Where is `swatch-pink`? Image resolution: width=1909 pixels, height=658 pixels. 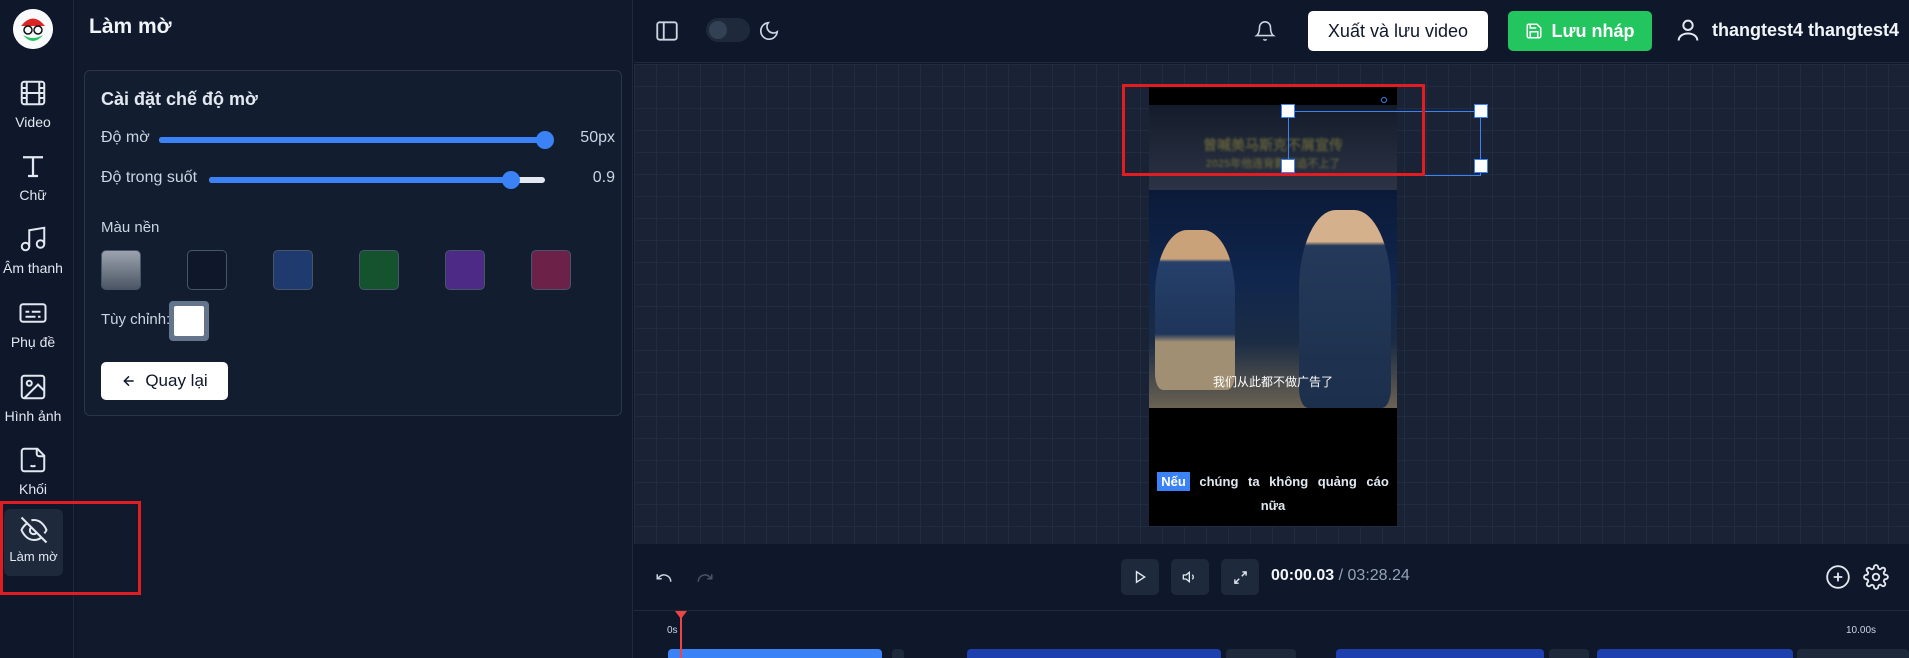
swatch-pink is located at coordinates (551, 270).